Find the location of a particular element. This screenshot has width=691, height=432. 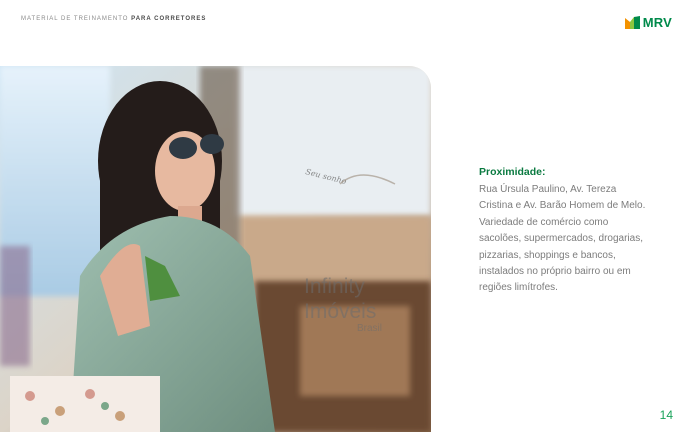

header-prefix: MATERIAL DE TREINAMENTO is located at coordinates (75, 19).